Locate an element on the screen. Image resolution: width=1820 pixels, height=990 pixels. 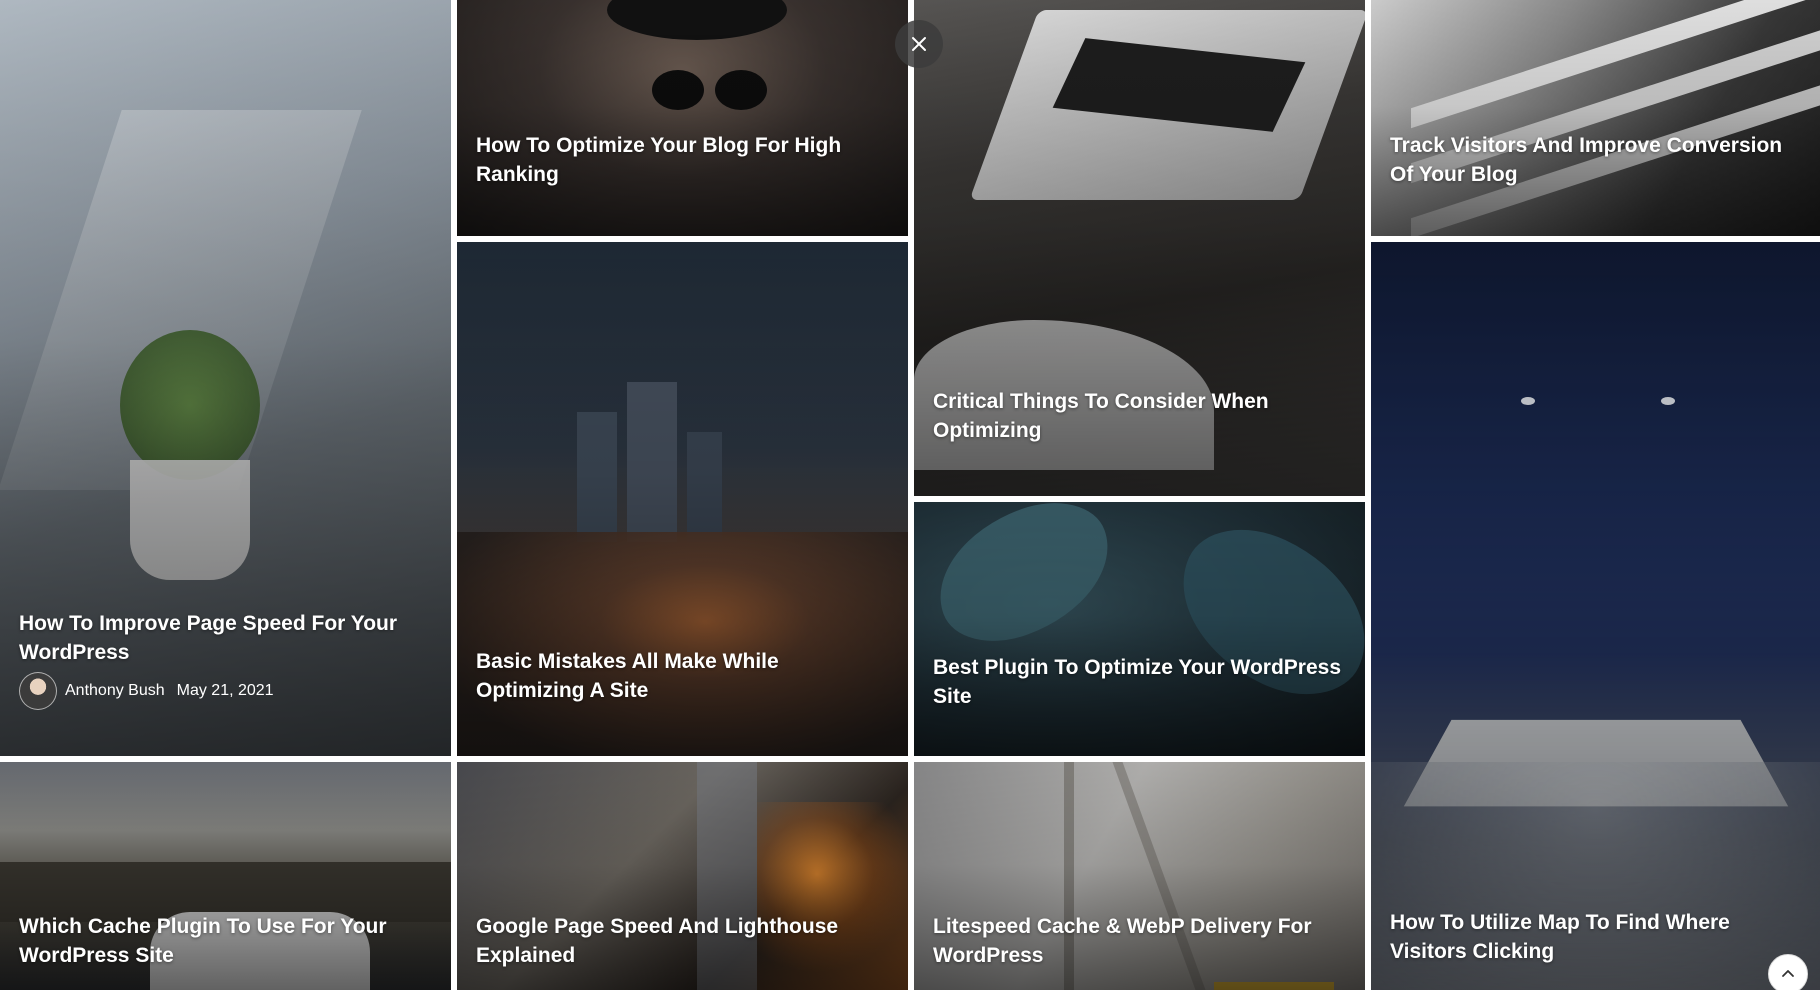
close-button is located at coordinates (919, 44).